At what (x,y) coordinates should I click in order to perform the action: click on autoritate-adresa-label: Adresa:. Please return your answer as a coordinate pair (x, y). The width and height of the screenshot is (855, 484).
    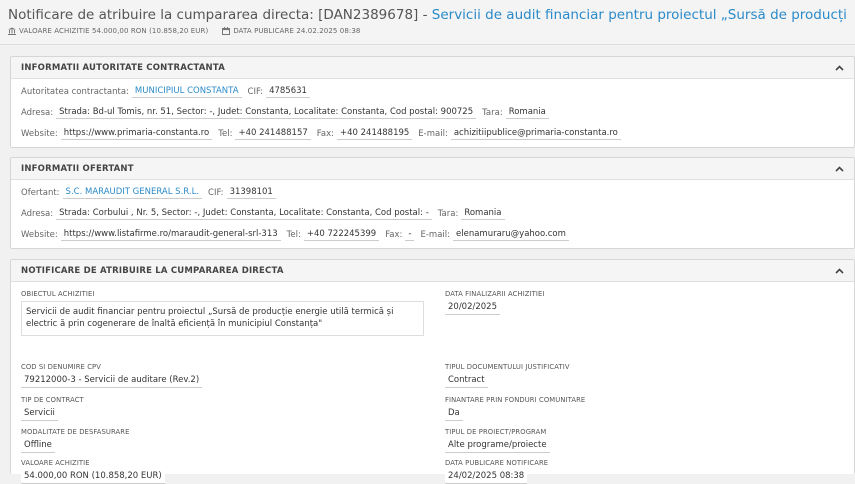
    Looking at the image, I should click on (37, 112).